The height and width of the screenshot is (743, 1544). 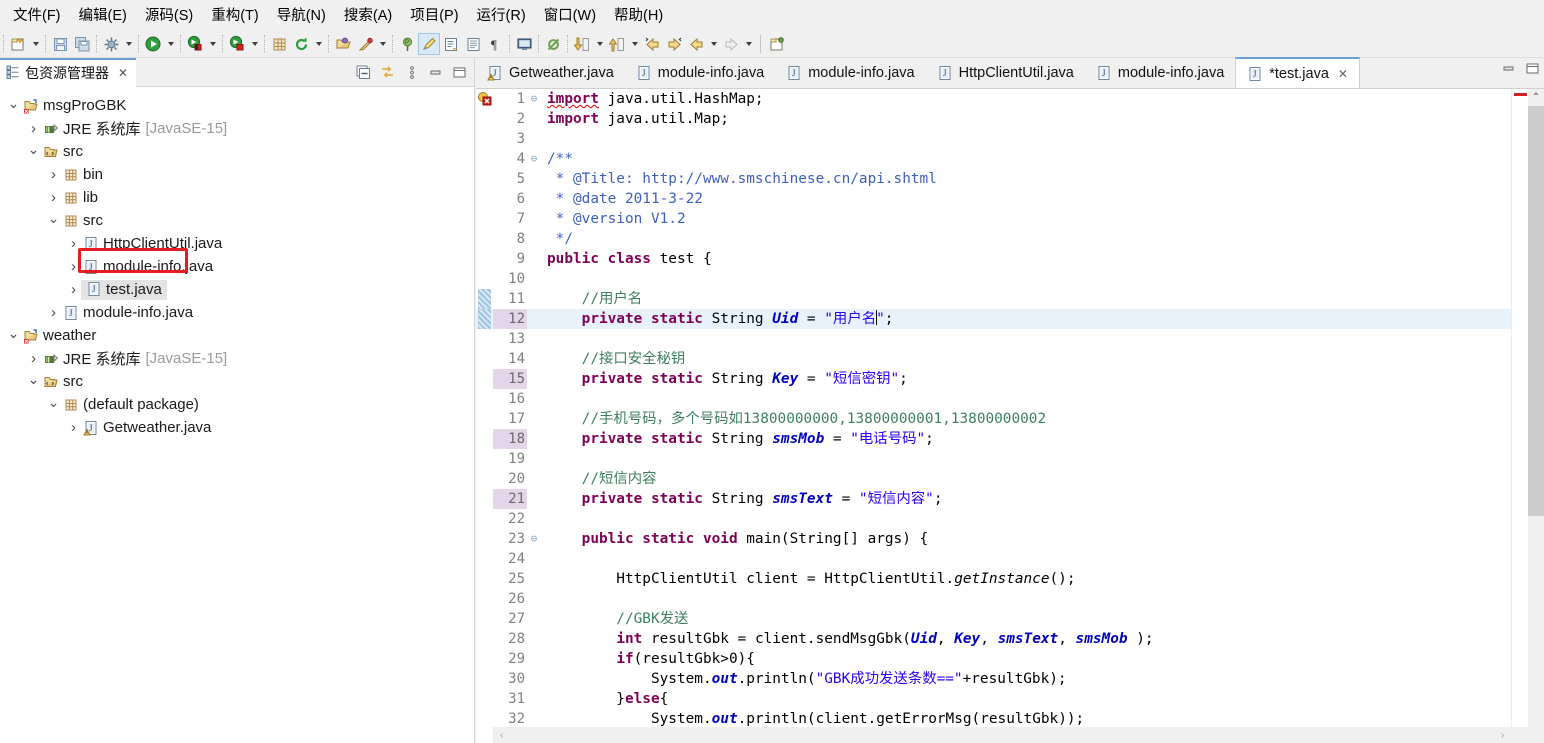 I want to click on overview-ruler, so click(x=1519, y=416).